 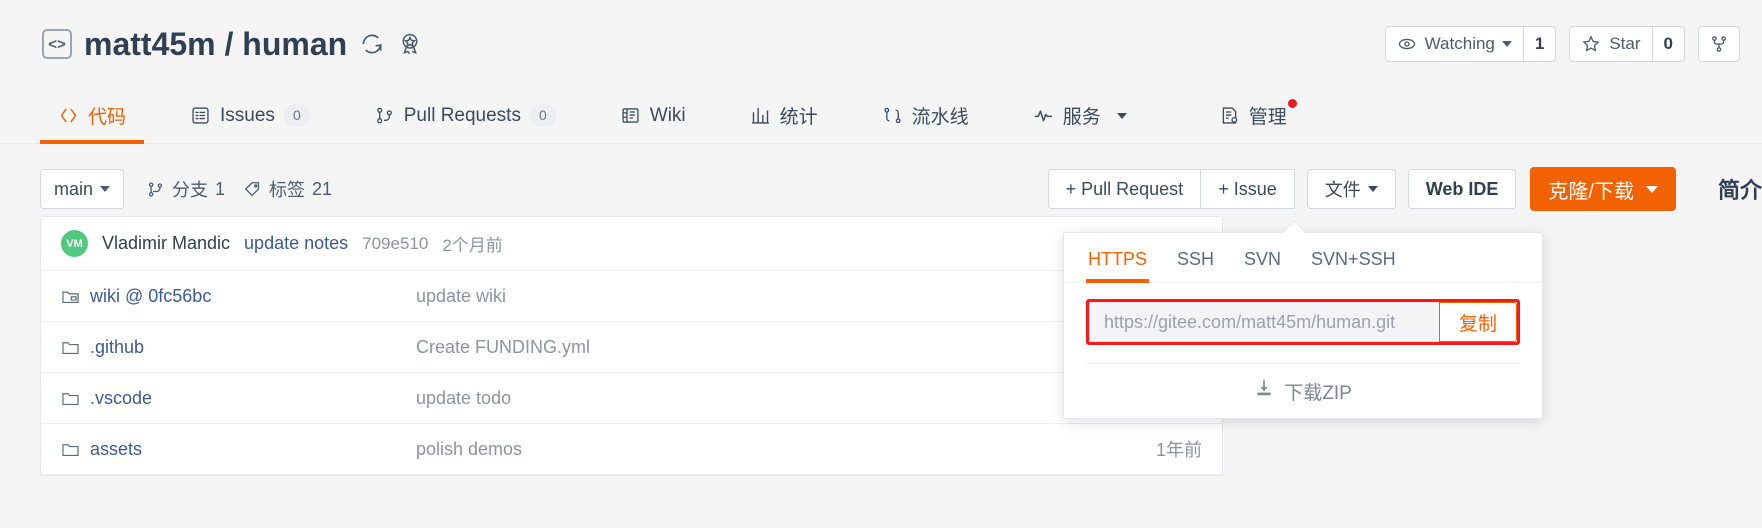 I want to click on watch-button-group: Watching 1, so click(x=1470, y=44).